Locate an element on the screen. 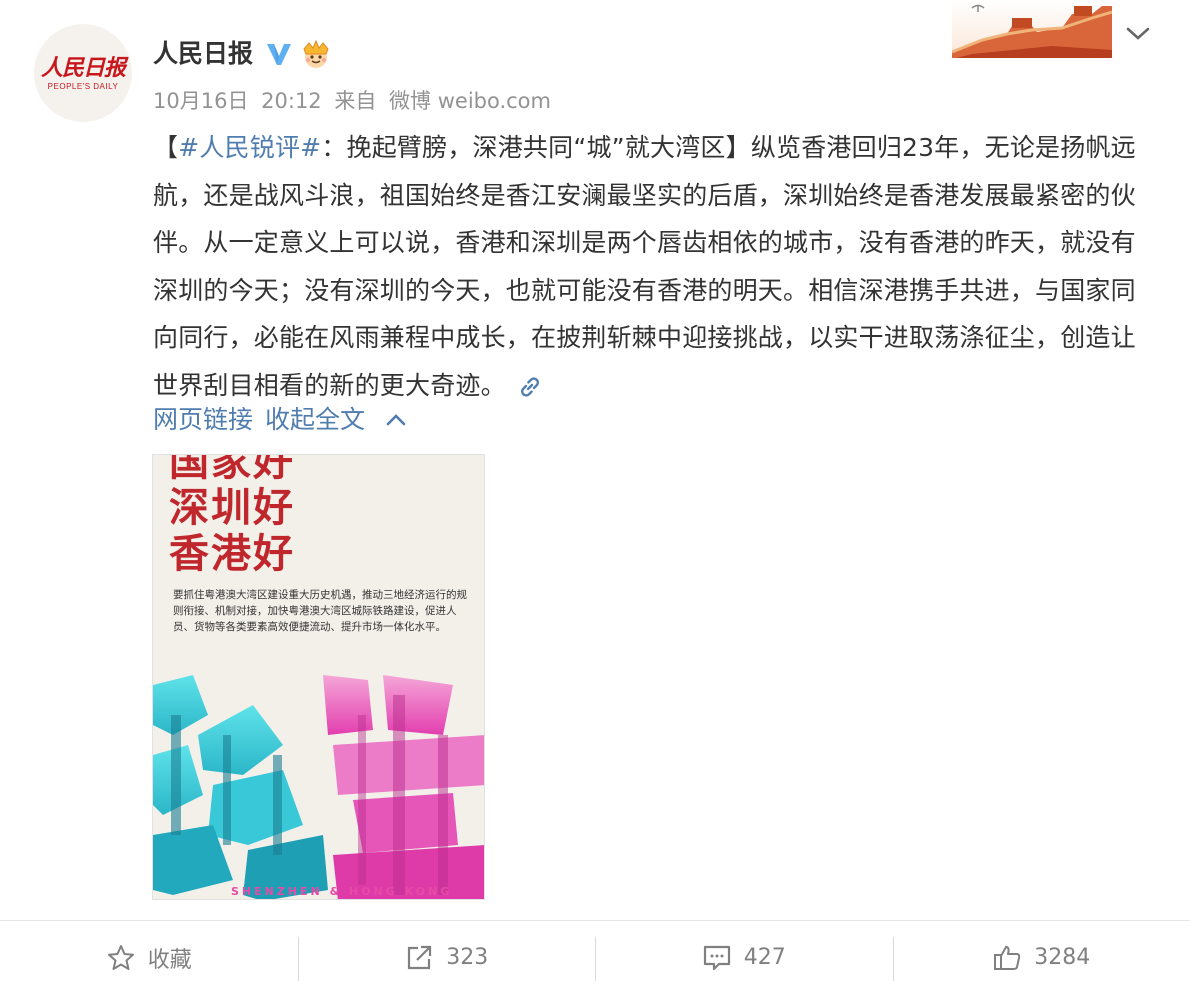 The width and height of the screenshot is (1190, 994). chevron-up-icon is located at coordinates (396, 420).